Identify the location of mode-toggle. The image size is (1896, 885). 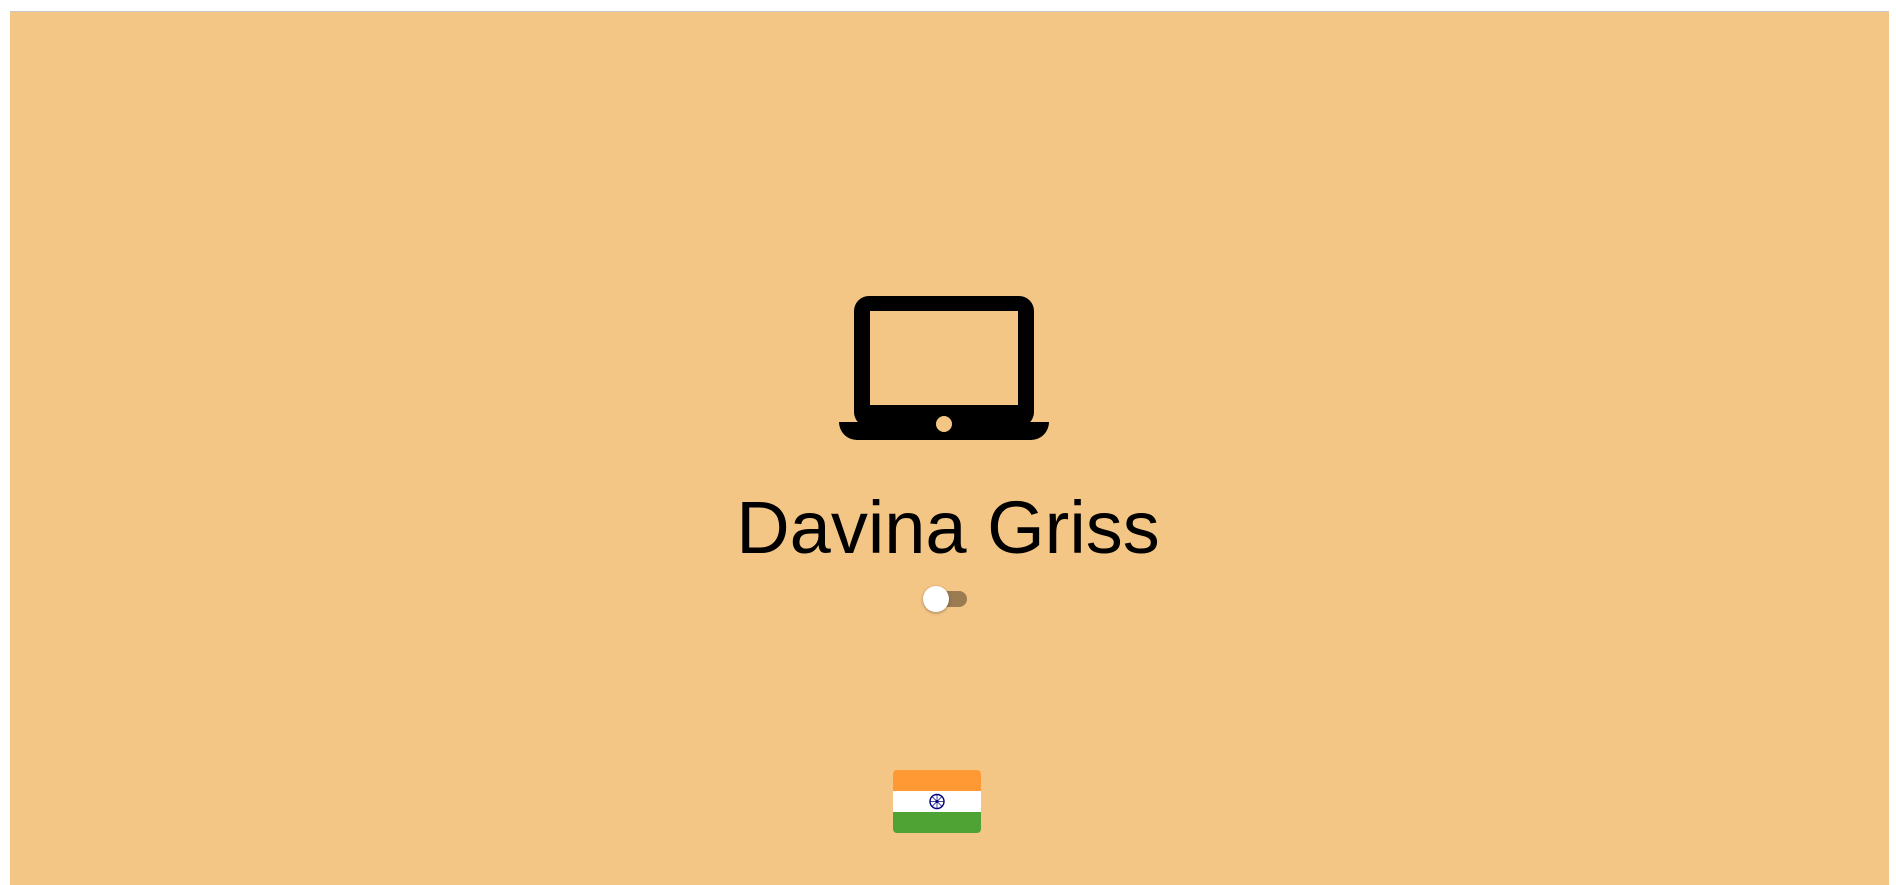
(948, 599).